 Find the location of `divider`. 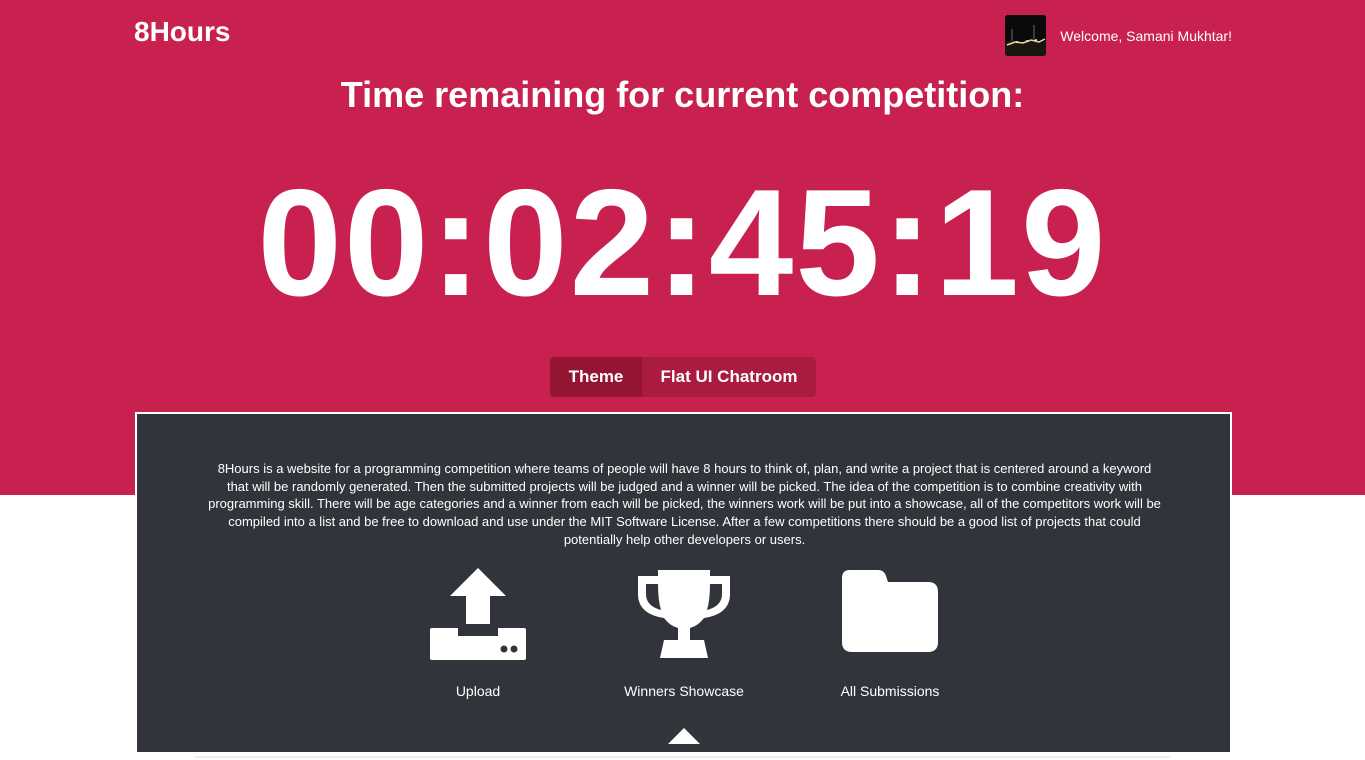

divider is located at coordinates (682, 757).